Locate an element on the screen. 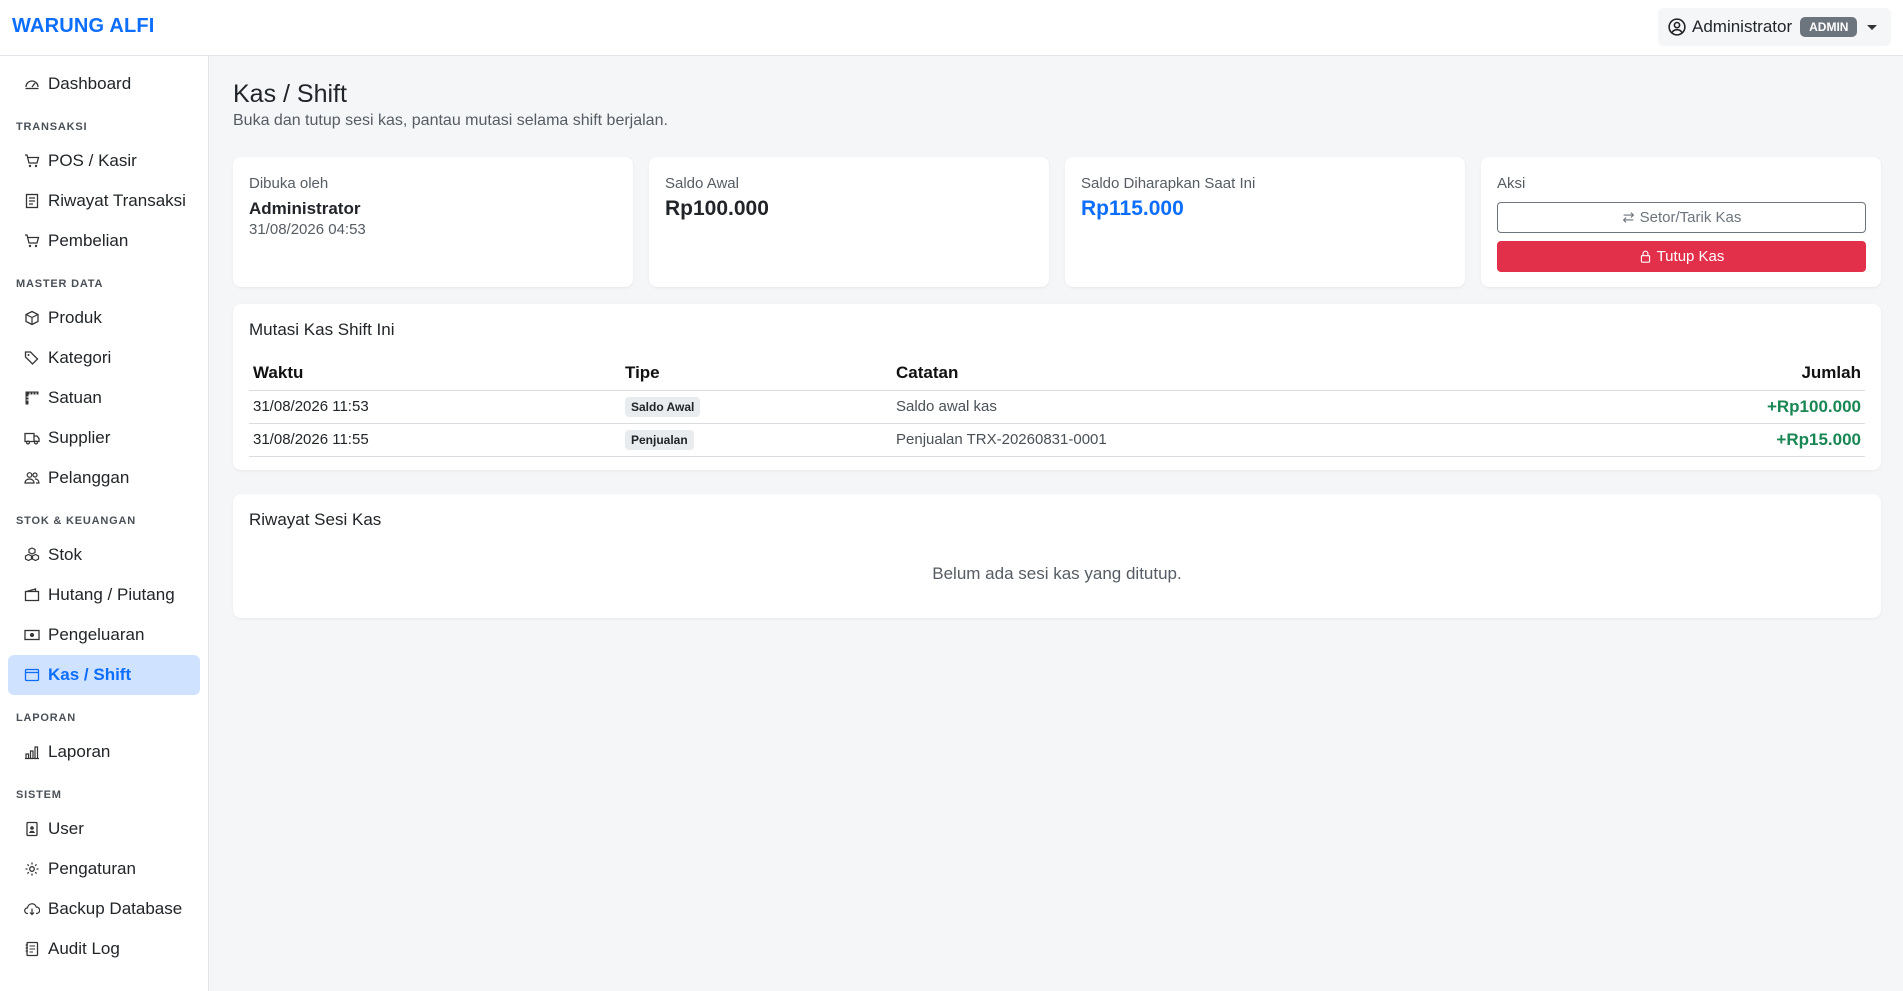 This screenshot has width=1903, height=991. stat-label: Dibuka oleh is located at coordinates (289, 183).